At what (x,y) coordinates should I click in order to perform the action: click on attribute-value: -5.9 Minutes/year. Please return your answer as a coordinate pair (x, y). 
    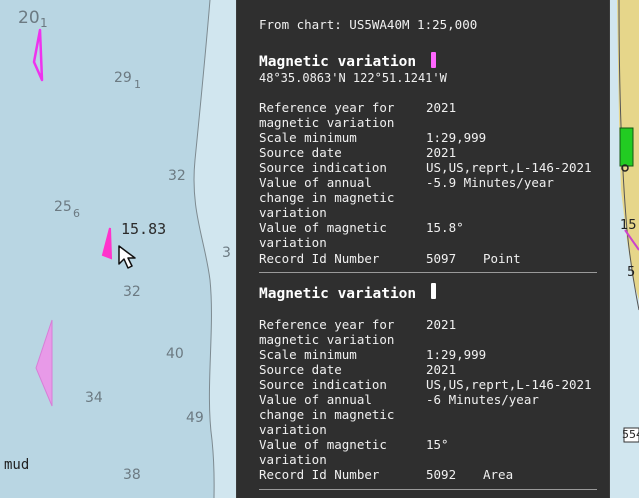
    Looking at the image, I should click on (490, 182).